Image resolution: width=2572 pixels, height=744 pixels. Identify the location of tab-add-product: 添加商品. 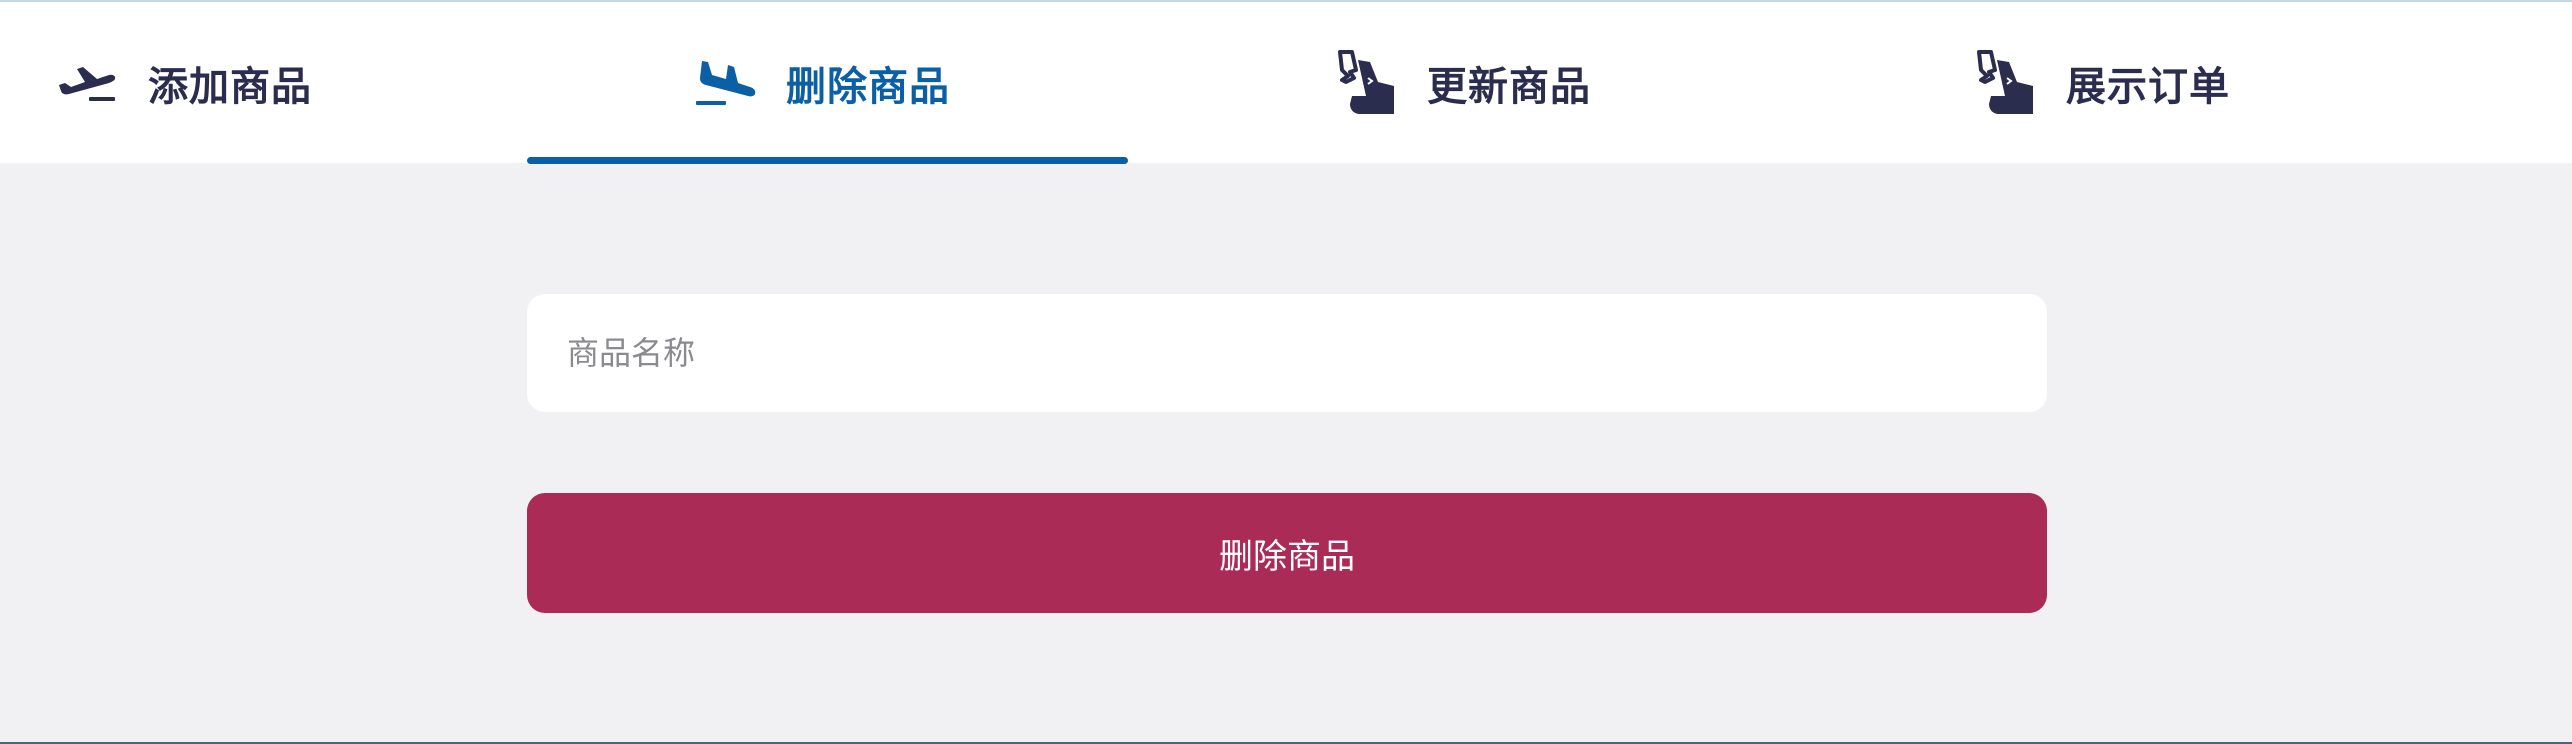
(262, 82).